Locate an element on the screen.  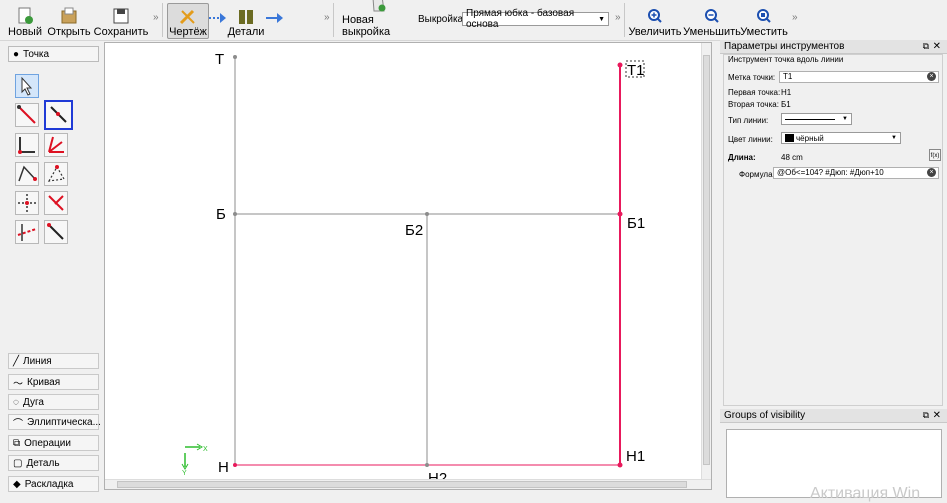
new-button-label: Новый is located at coordinates (25, 32).